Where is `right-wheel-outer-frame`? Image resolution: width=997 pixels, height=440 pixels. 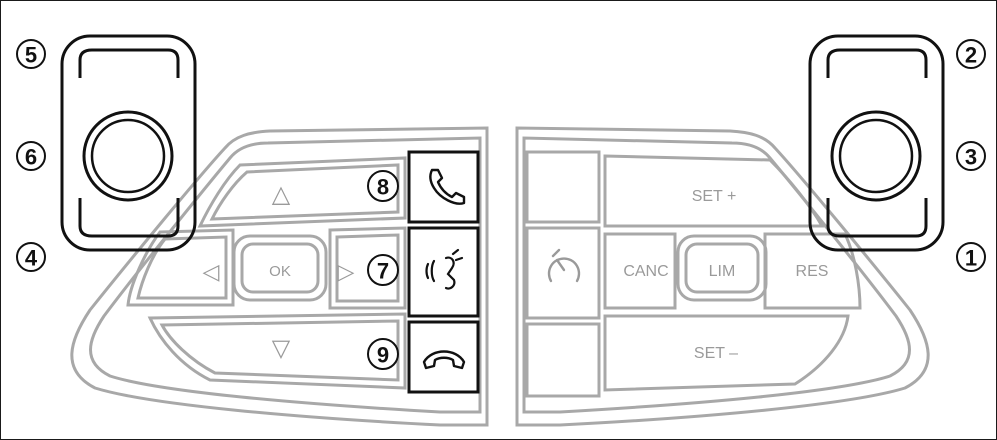 right-wheel-outer-frame is located at coordinates (876, 143).